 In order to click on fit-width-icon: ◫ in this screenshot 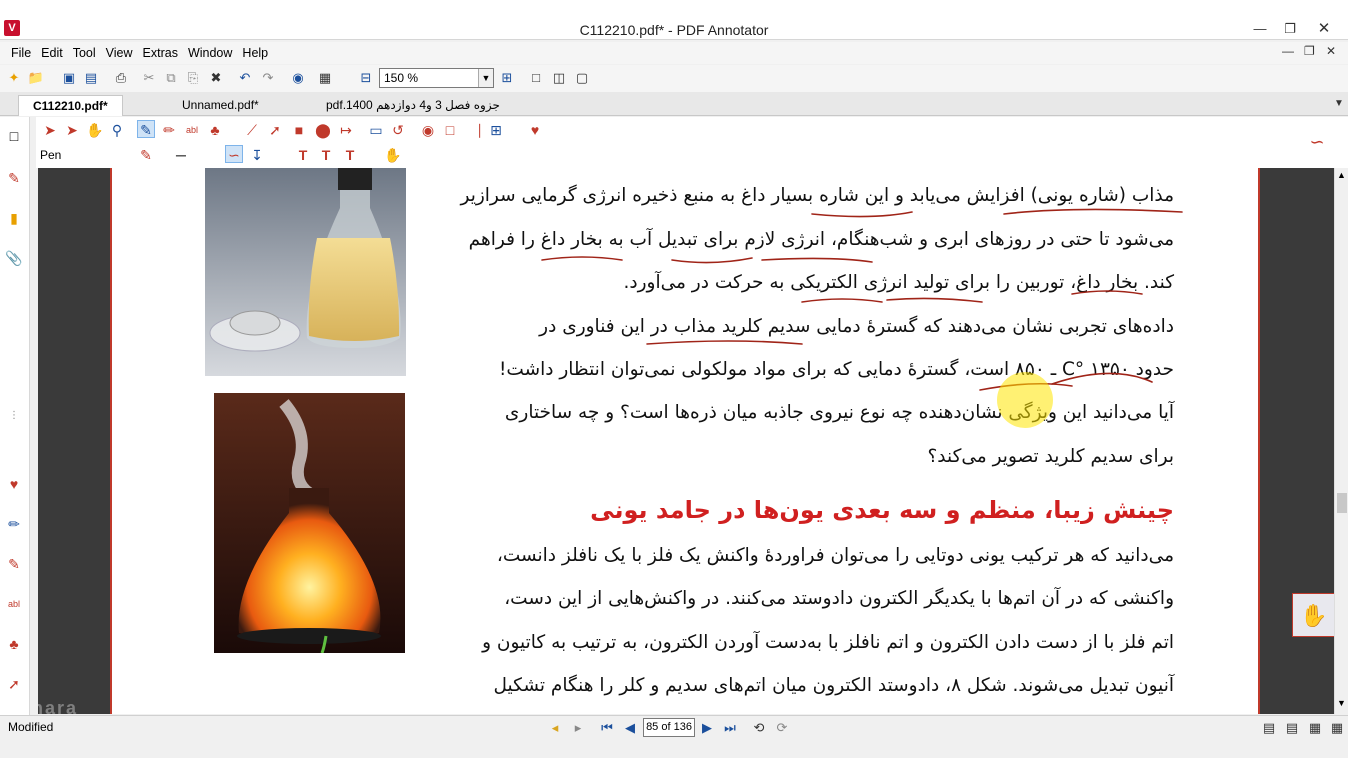, I will do `click(559, 78)`.